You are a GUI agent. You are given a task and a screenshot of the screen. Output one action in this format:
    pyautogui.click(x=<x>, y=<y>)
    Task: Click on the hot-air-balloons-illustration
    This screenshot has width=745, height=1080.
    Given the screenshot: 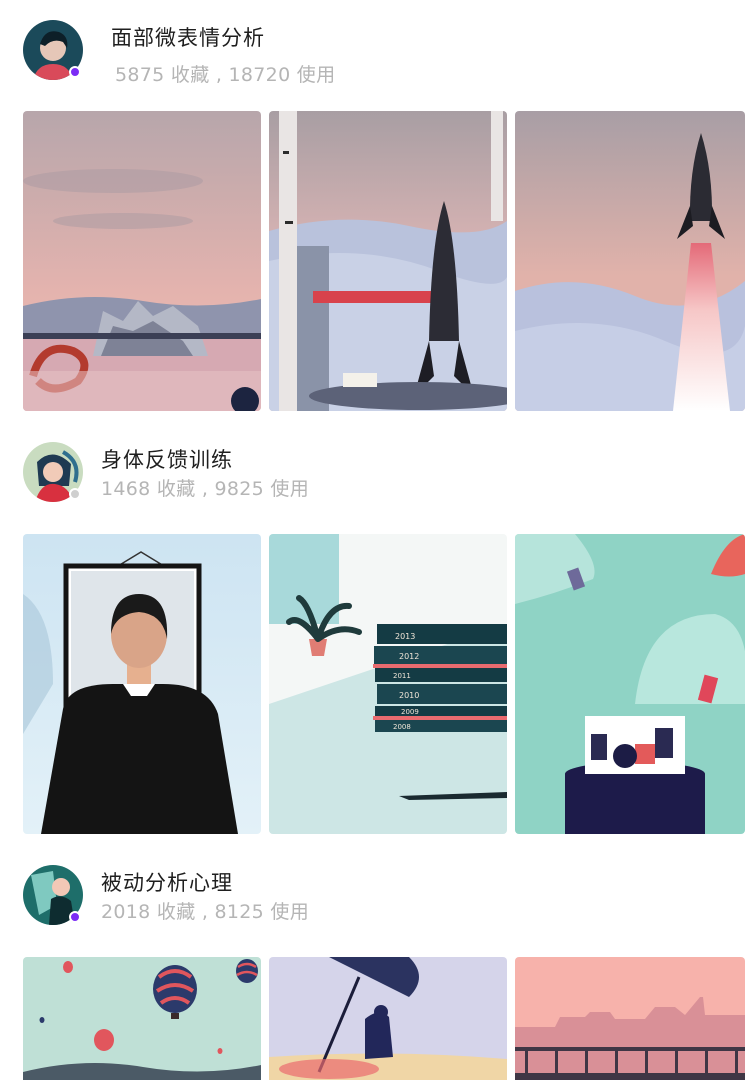 What is the action you would take?
    pyautogui.click(x=142, y=1018)
    